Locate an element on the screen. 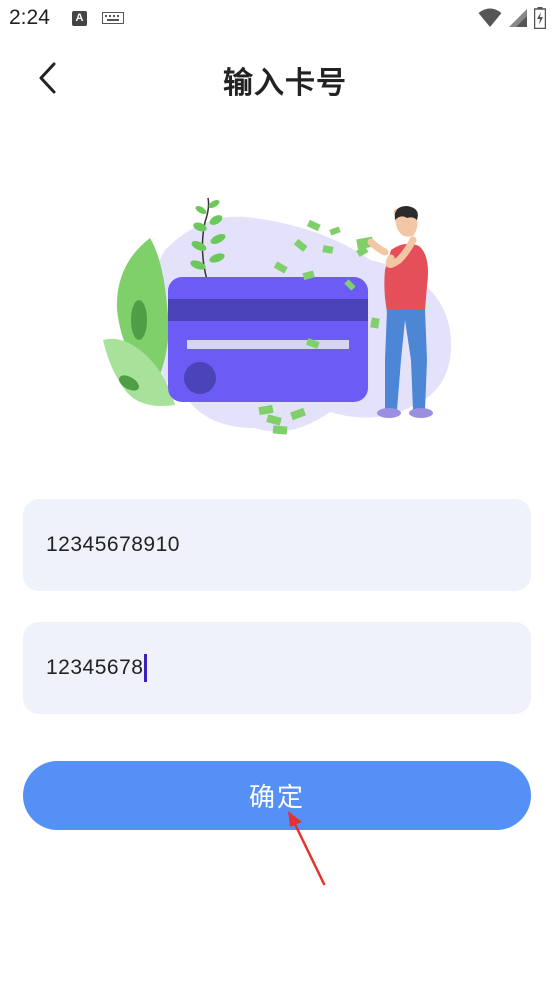 This screenshot has width=554, height=984. wifi-icon is located at coordinates (490, 17).